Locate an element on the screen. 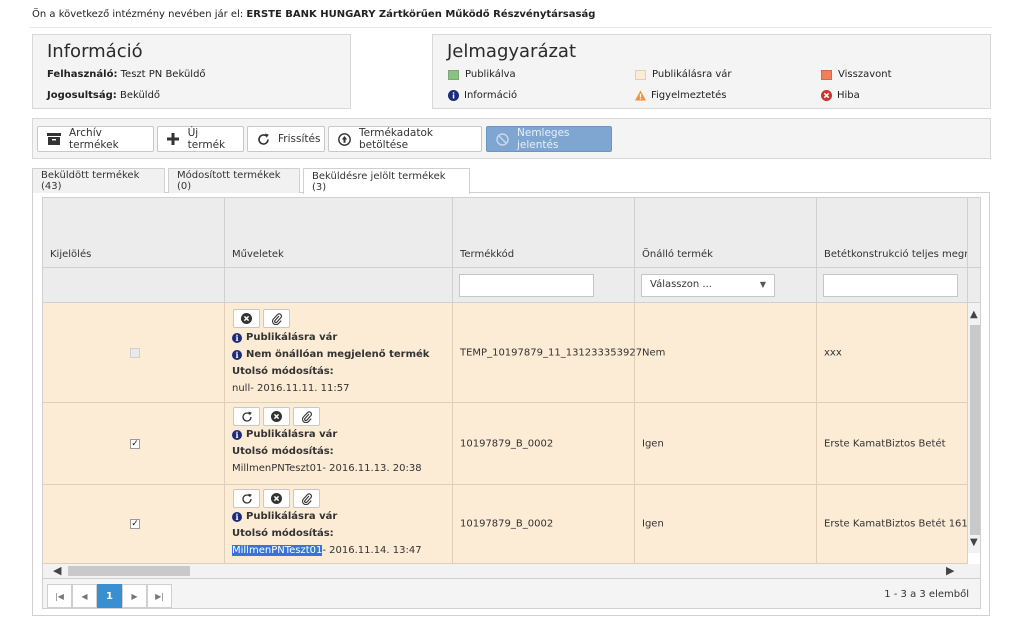 This screenshot has width=1024, height=635. legend-info: Információ is located at coordinates (482, 95).